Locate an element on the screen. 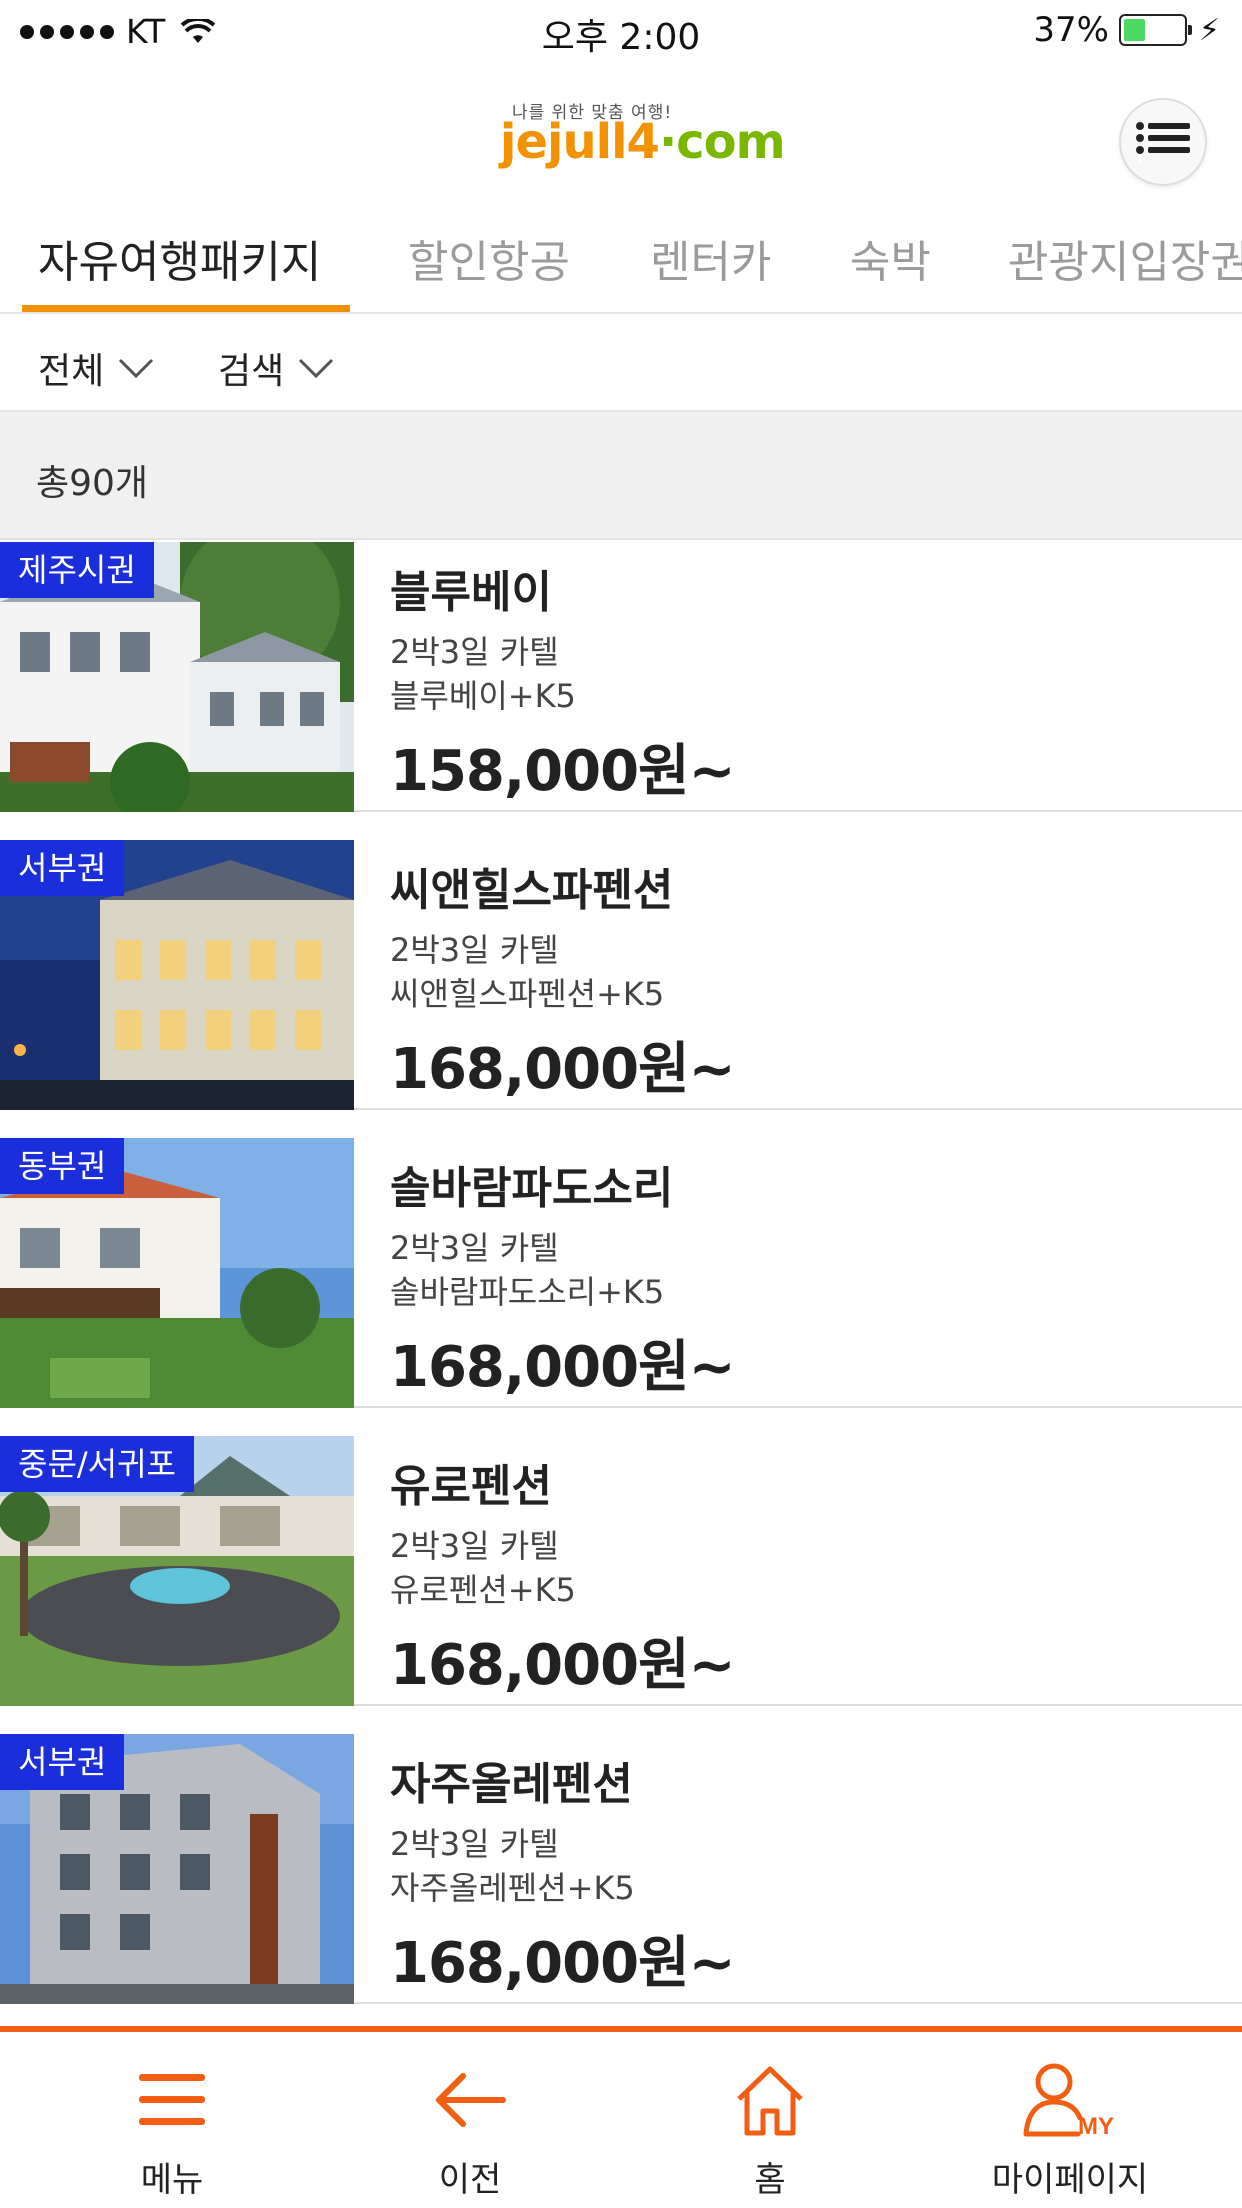 The image size is (1242, 2208). nav-menu: 메뉴 is located at coordinates (172, 2128).